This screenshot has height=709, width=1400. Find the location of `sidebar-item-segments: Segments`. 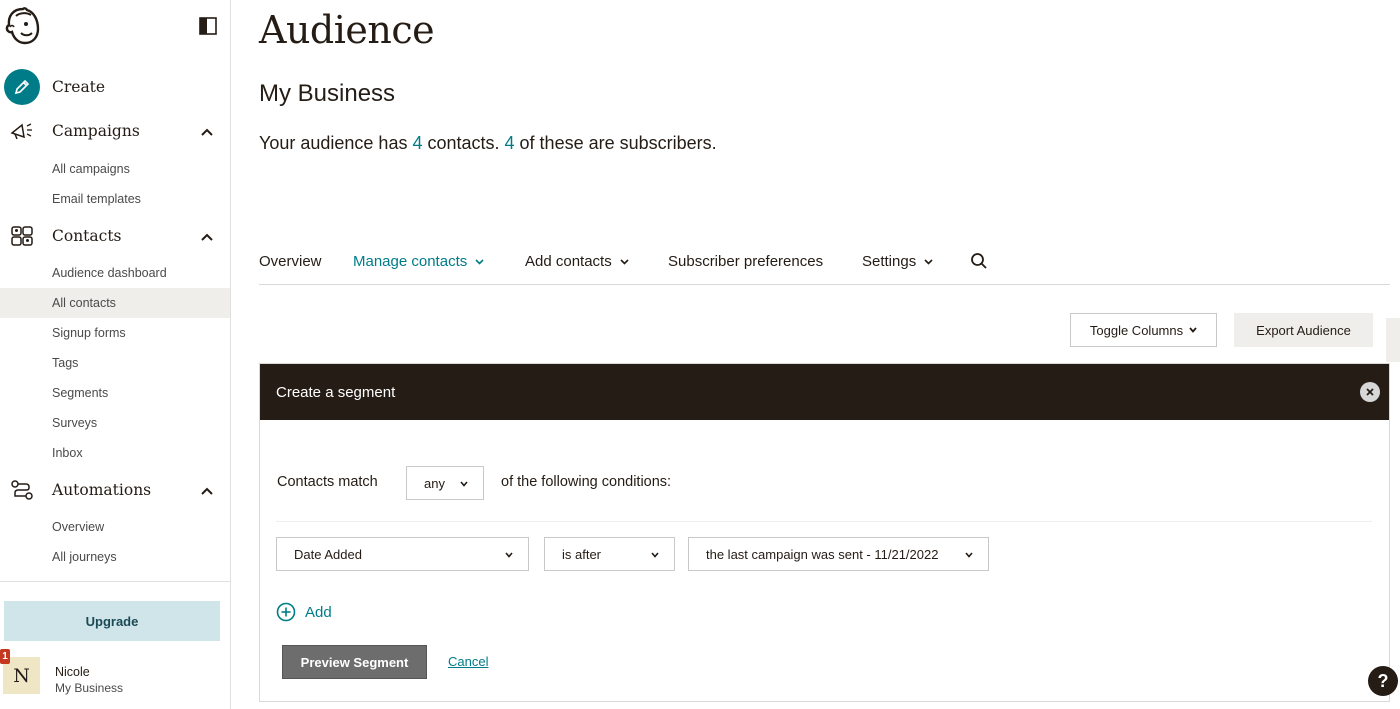

sidebar-item-segments: Segments is located at coordinates (115, 393).